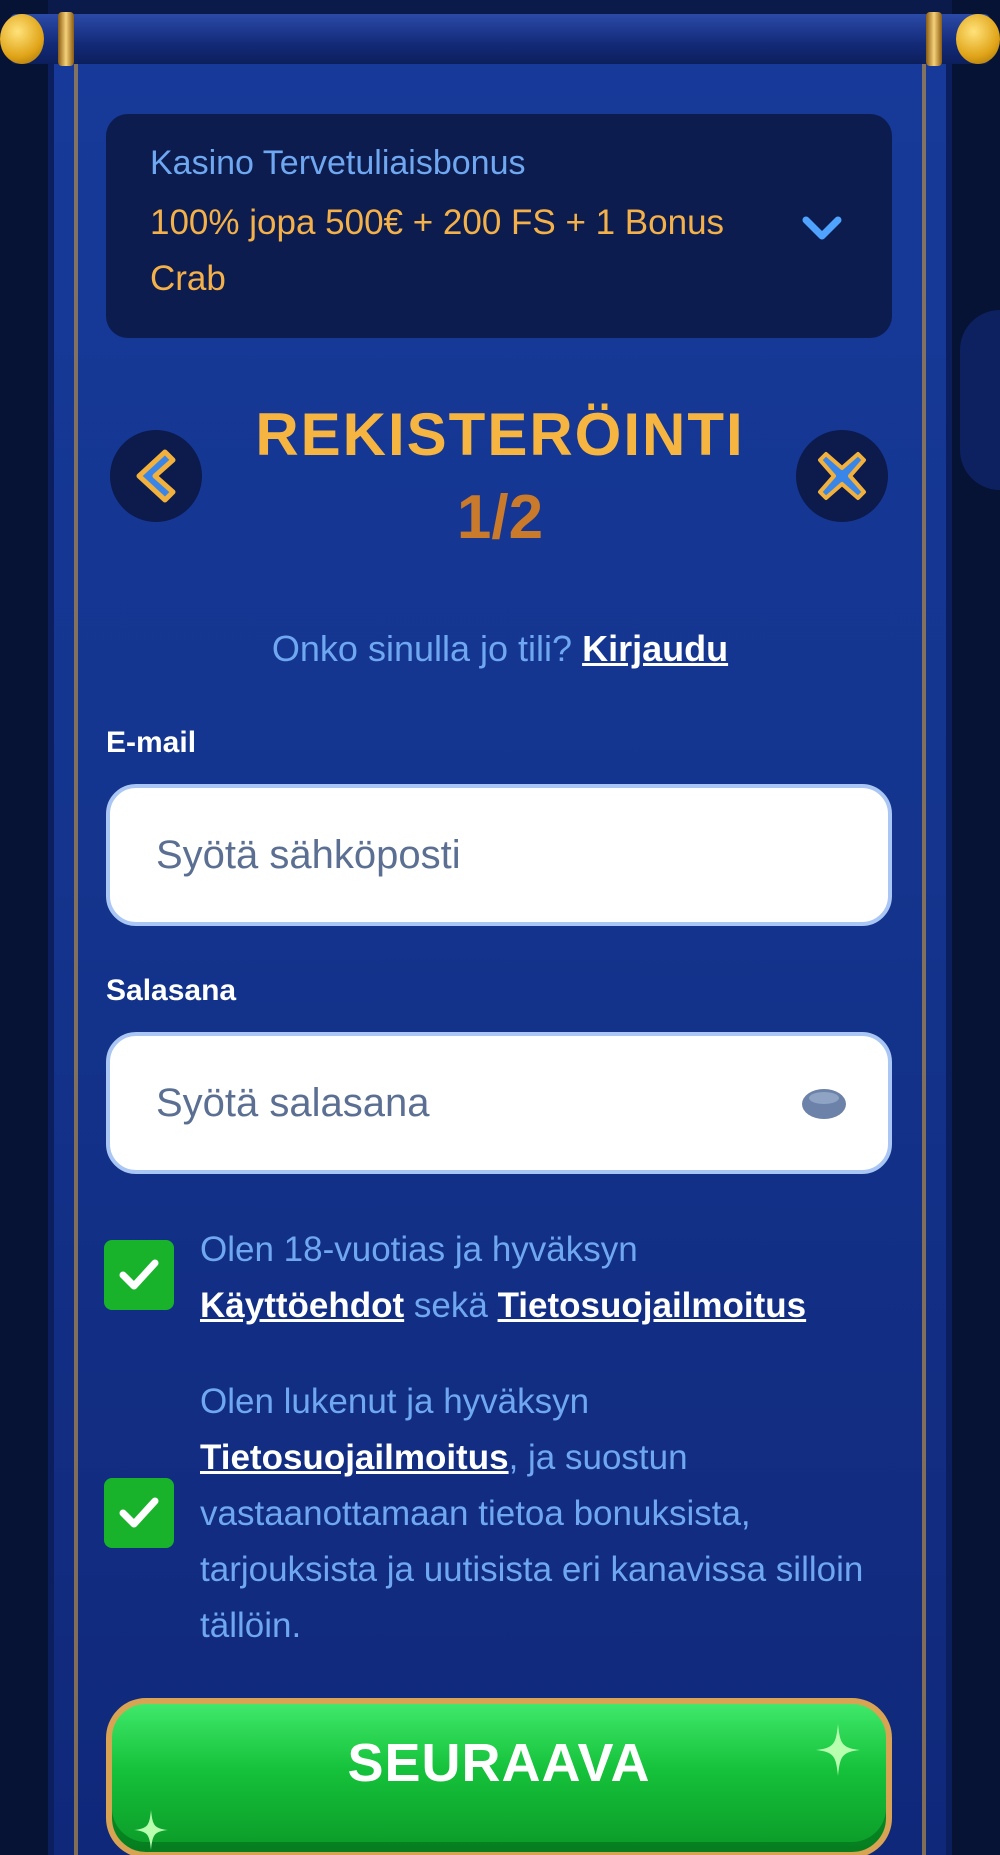  What do you see at coordinates (450, 1305) in the screenshot?
I see `age-terms-text-2: sekä` at bounding box center [450, 1305].